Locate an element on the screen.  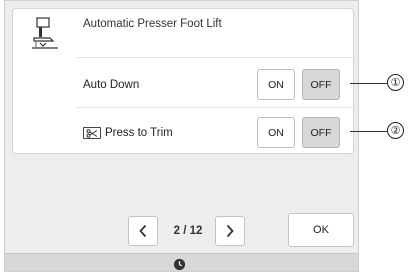
previous-page-button is located at coordinates (143, 231).